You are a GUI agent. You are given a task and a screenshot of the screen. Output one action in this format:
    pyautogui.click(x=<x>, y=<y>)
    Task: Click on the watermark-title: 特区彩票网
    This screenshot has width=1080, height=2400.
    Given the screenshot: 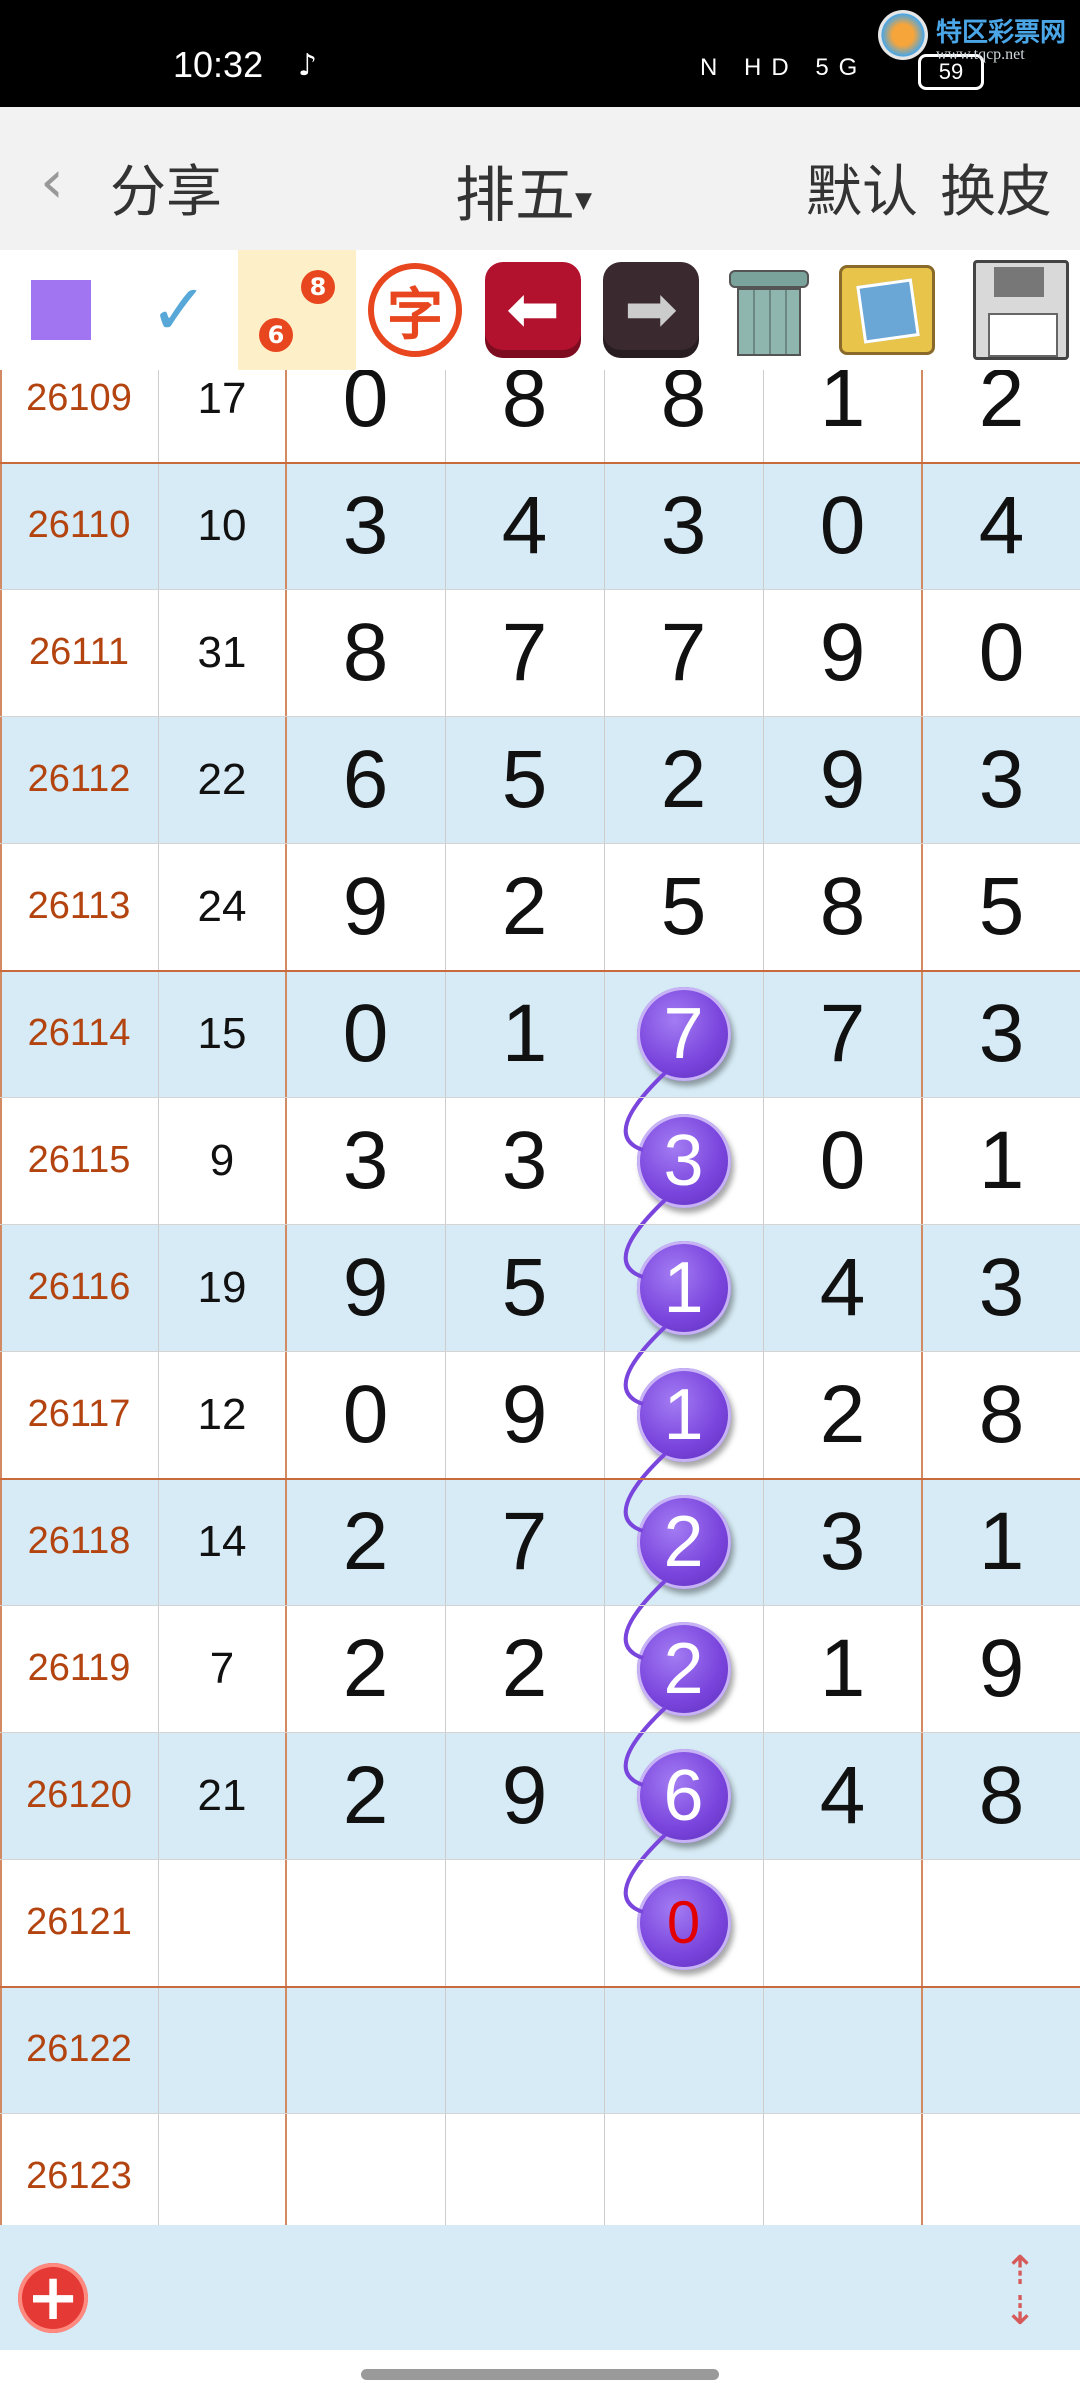 What is the action you would take?
    pyautogui.click(x=1001, y=33)
    